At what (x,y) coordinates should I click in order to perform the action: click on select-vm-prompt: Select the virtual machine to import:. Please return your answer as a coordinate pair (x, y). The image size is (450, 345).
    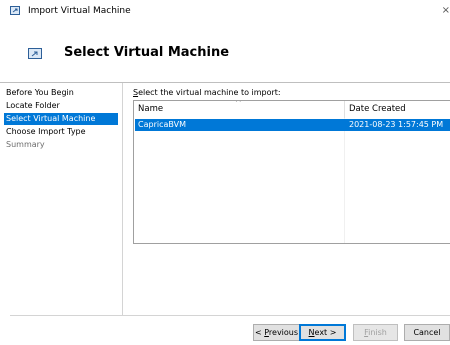
    Looking at the image, I should click on (207, 92).